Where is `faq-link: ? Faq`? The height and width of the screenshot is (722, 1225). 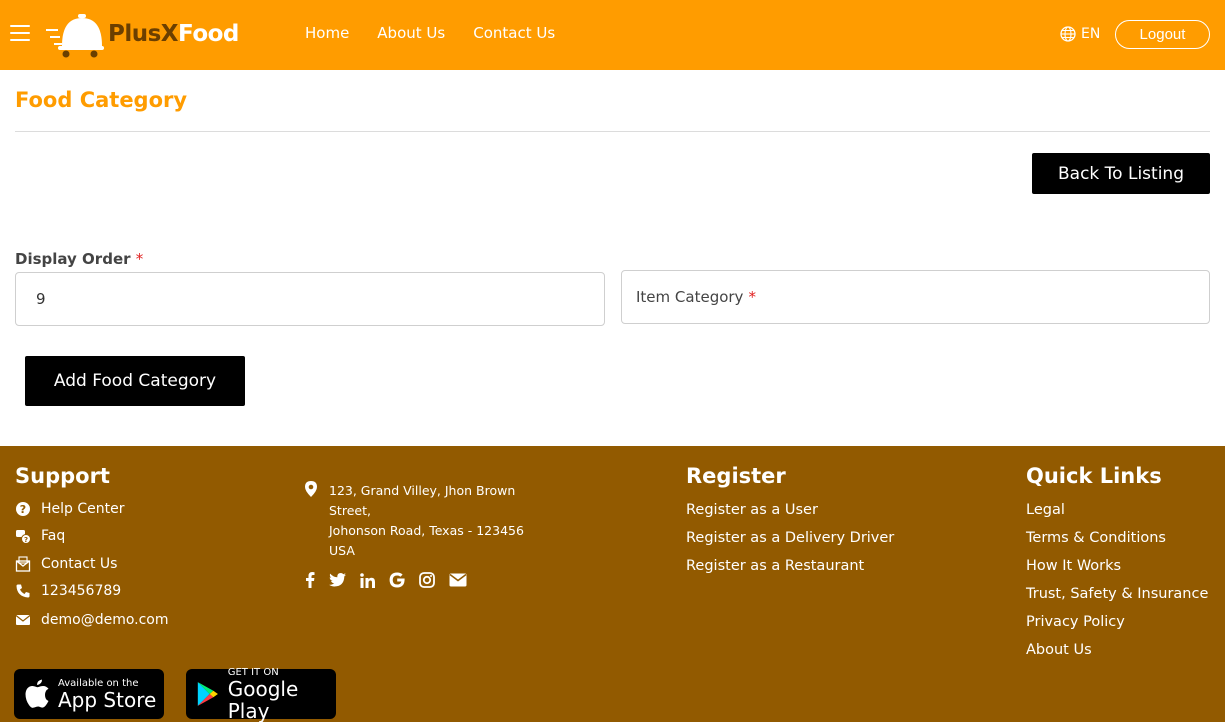 faq-link: ? Faq is located at coordinates (40, 536).